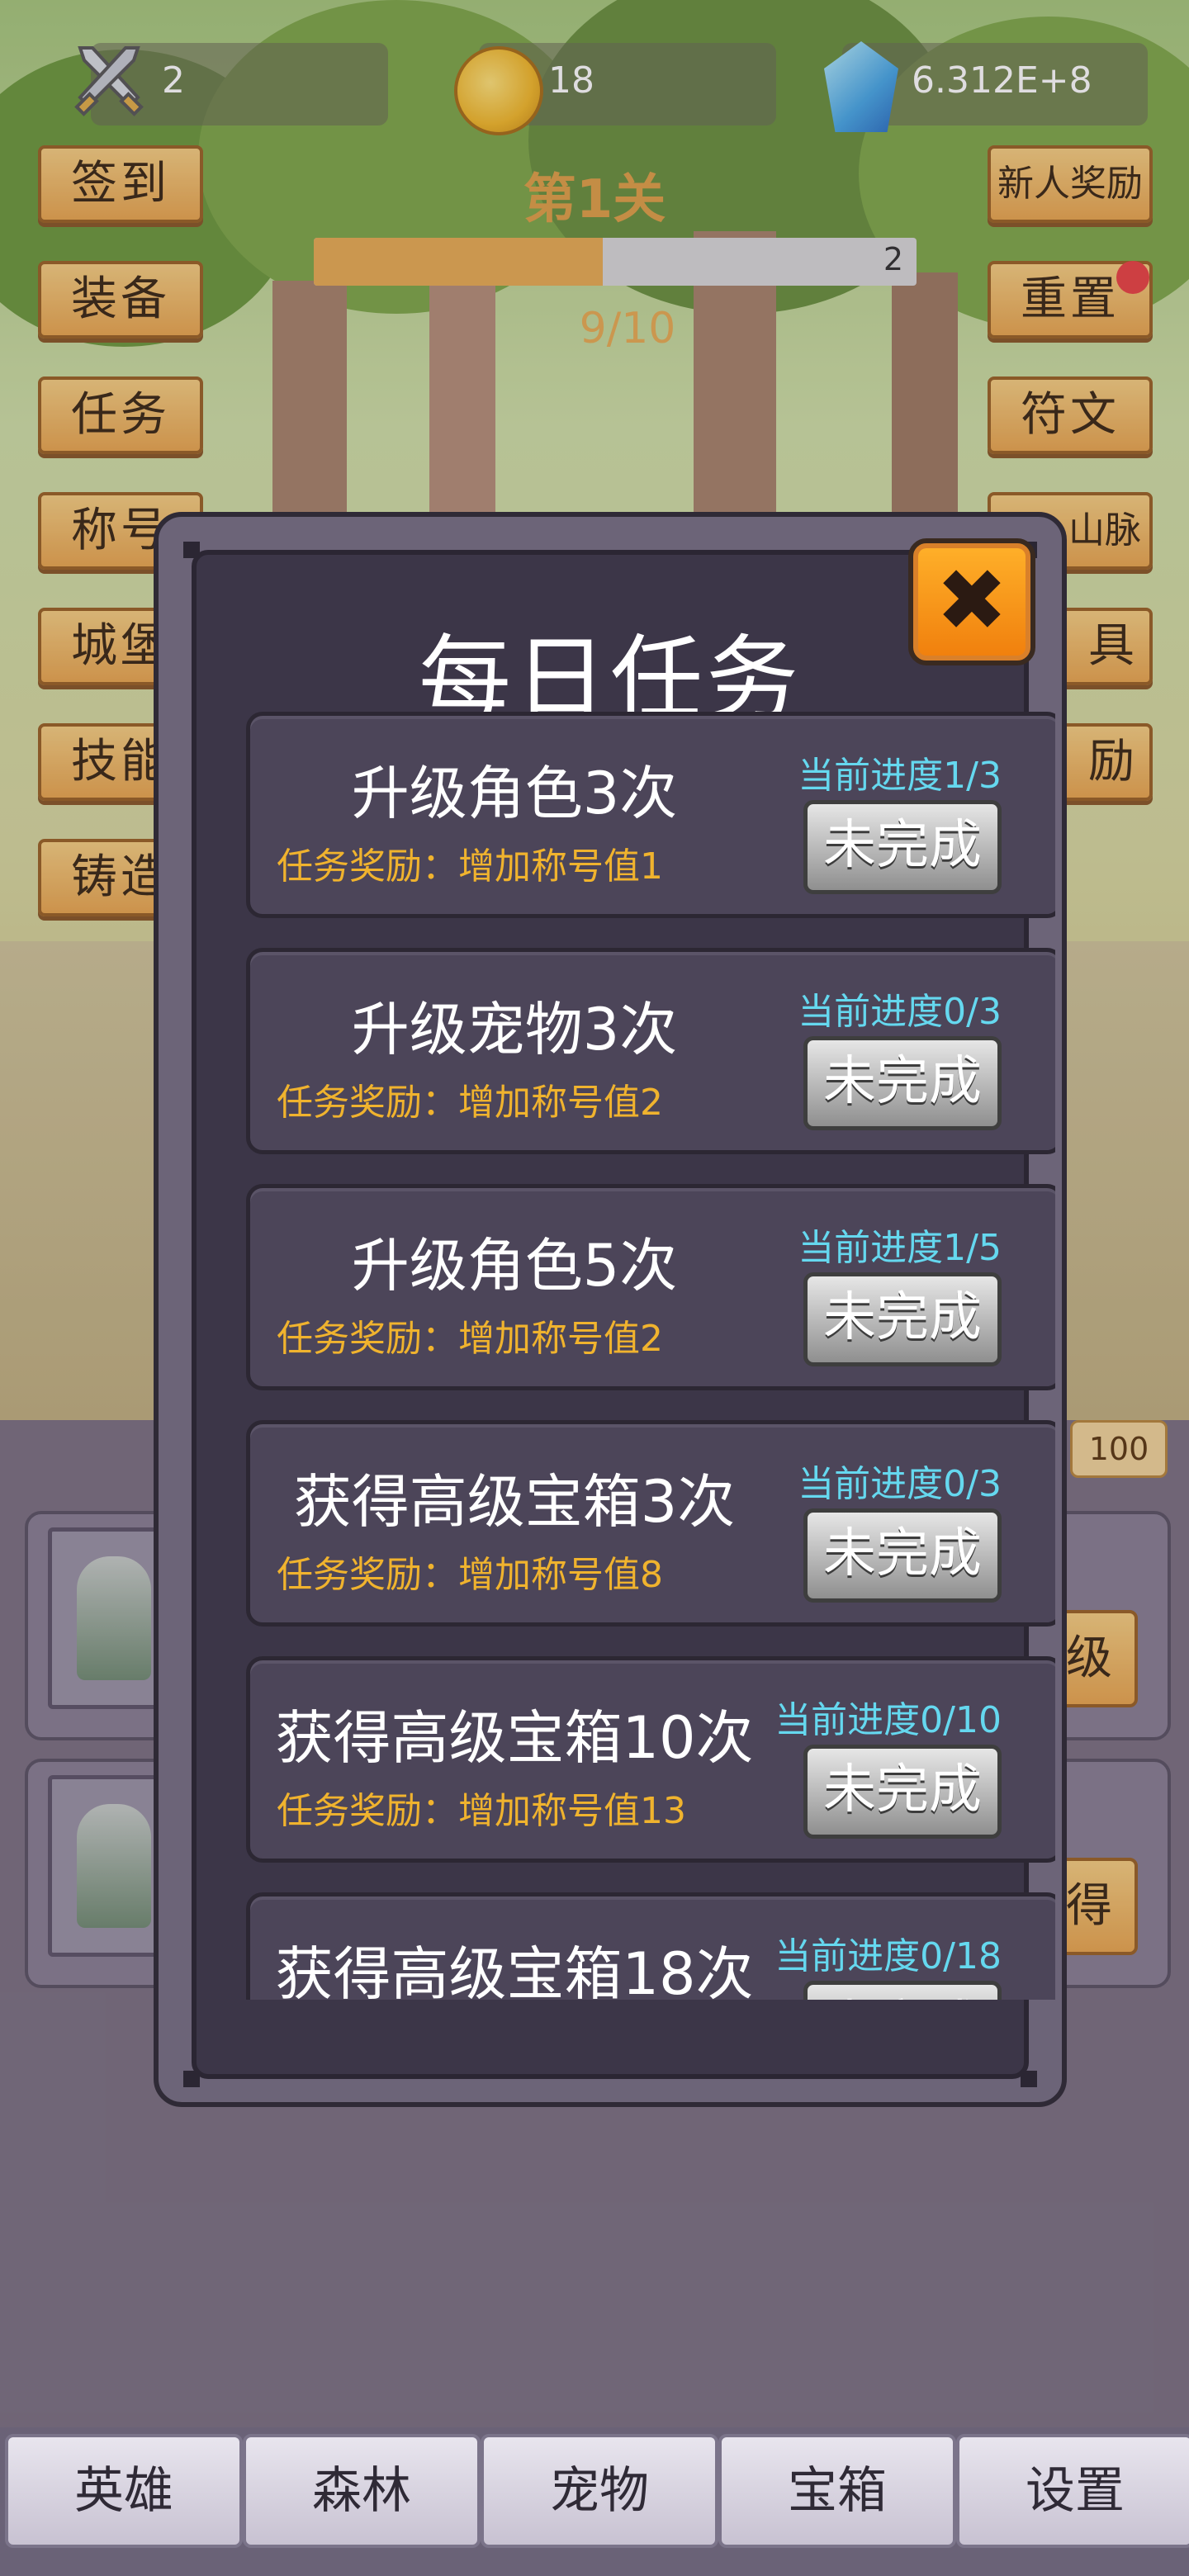 The height and width of the screenshot is (2576, 1189). I want to click on task-reward: 任务奖励：增加称号值8, so click(470, 1575).